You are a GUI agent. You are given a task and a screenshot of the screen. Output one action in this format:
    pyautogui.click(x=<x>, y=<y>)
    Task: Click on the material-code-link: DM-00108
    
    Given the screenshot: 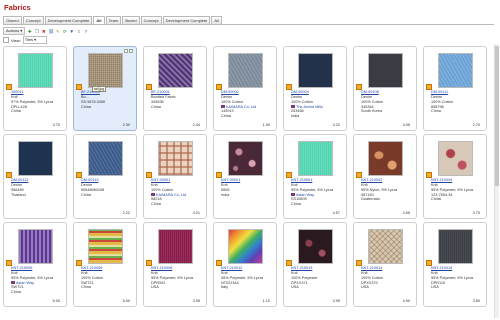 What is the action you would take?
    pyautogui.click(x=370, y=92)
    